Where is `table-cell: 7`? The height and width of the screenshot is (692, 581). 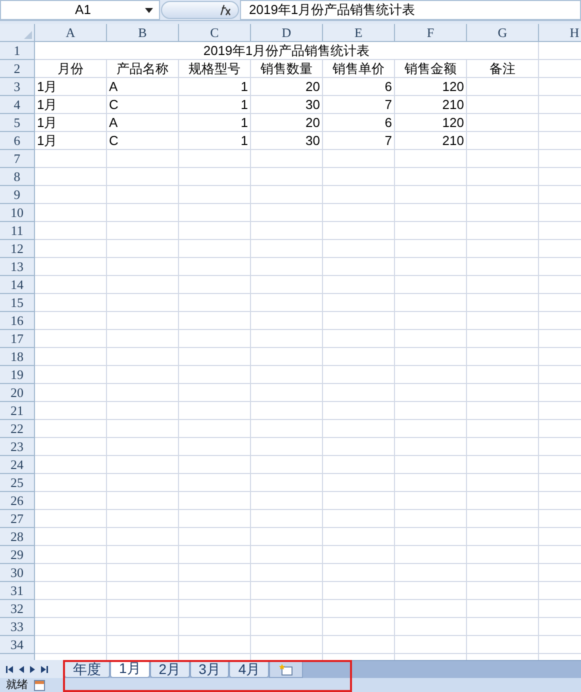
table-cell: 7 is located at coordinates (359, 105).